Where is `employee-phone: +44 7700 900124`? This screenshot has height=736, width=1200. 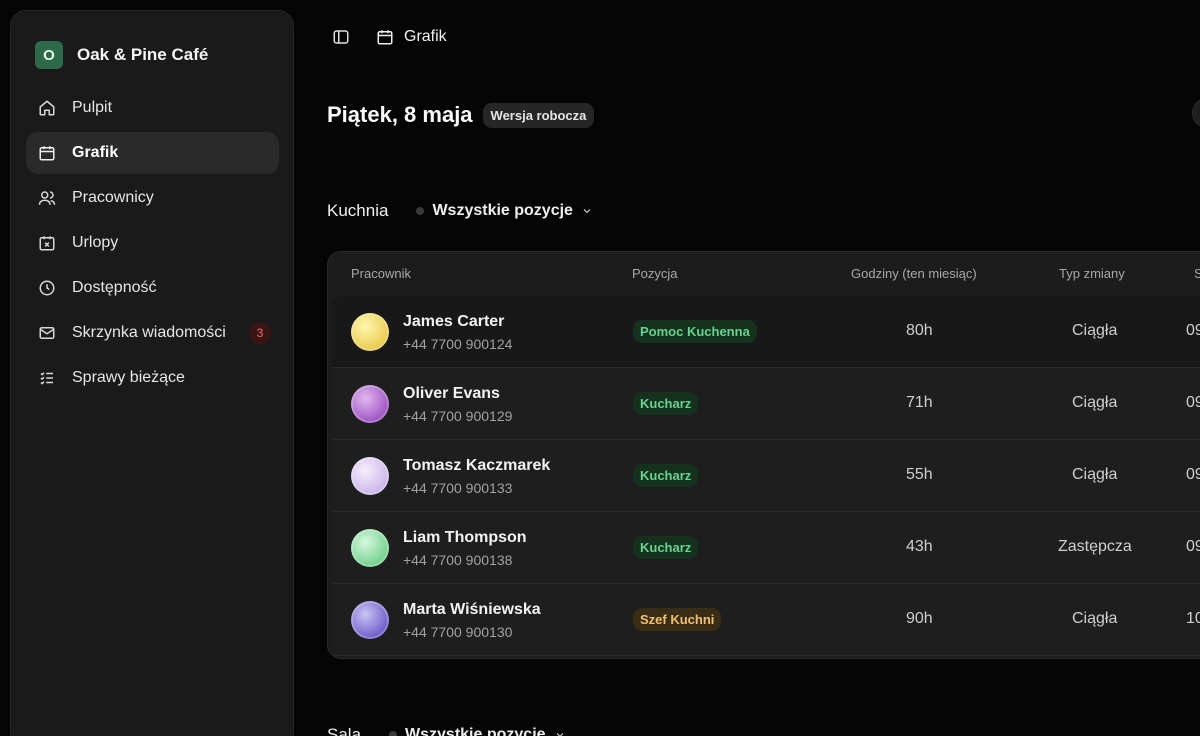 employee-phone: +44 7700 900124 is located at coordinates (458, 344).